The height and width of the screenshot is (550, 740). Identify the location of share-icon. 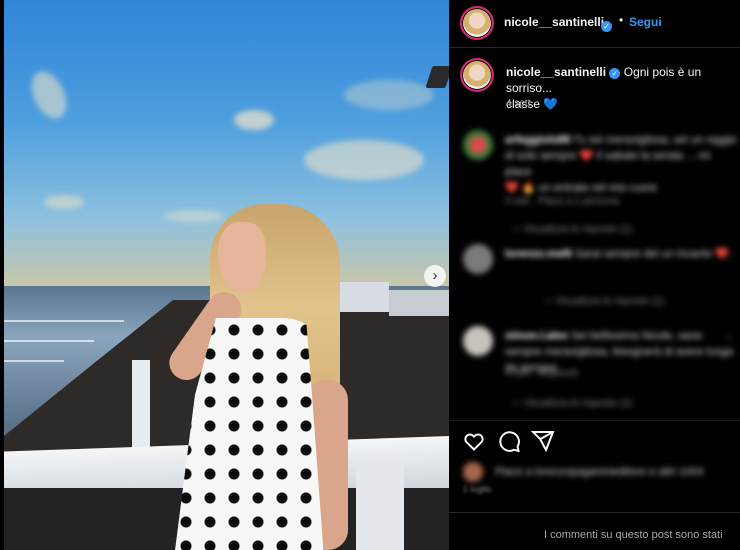
(543, 441).